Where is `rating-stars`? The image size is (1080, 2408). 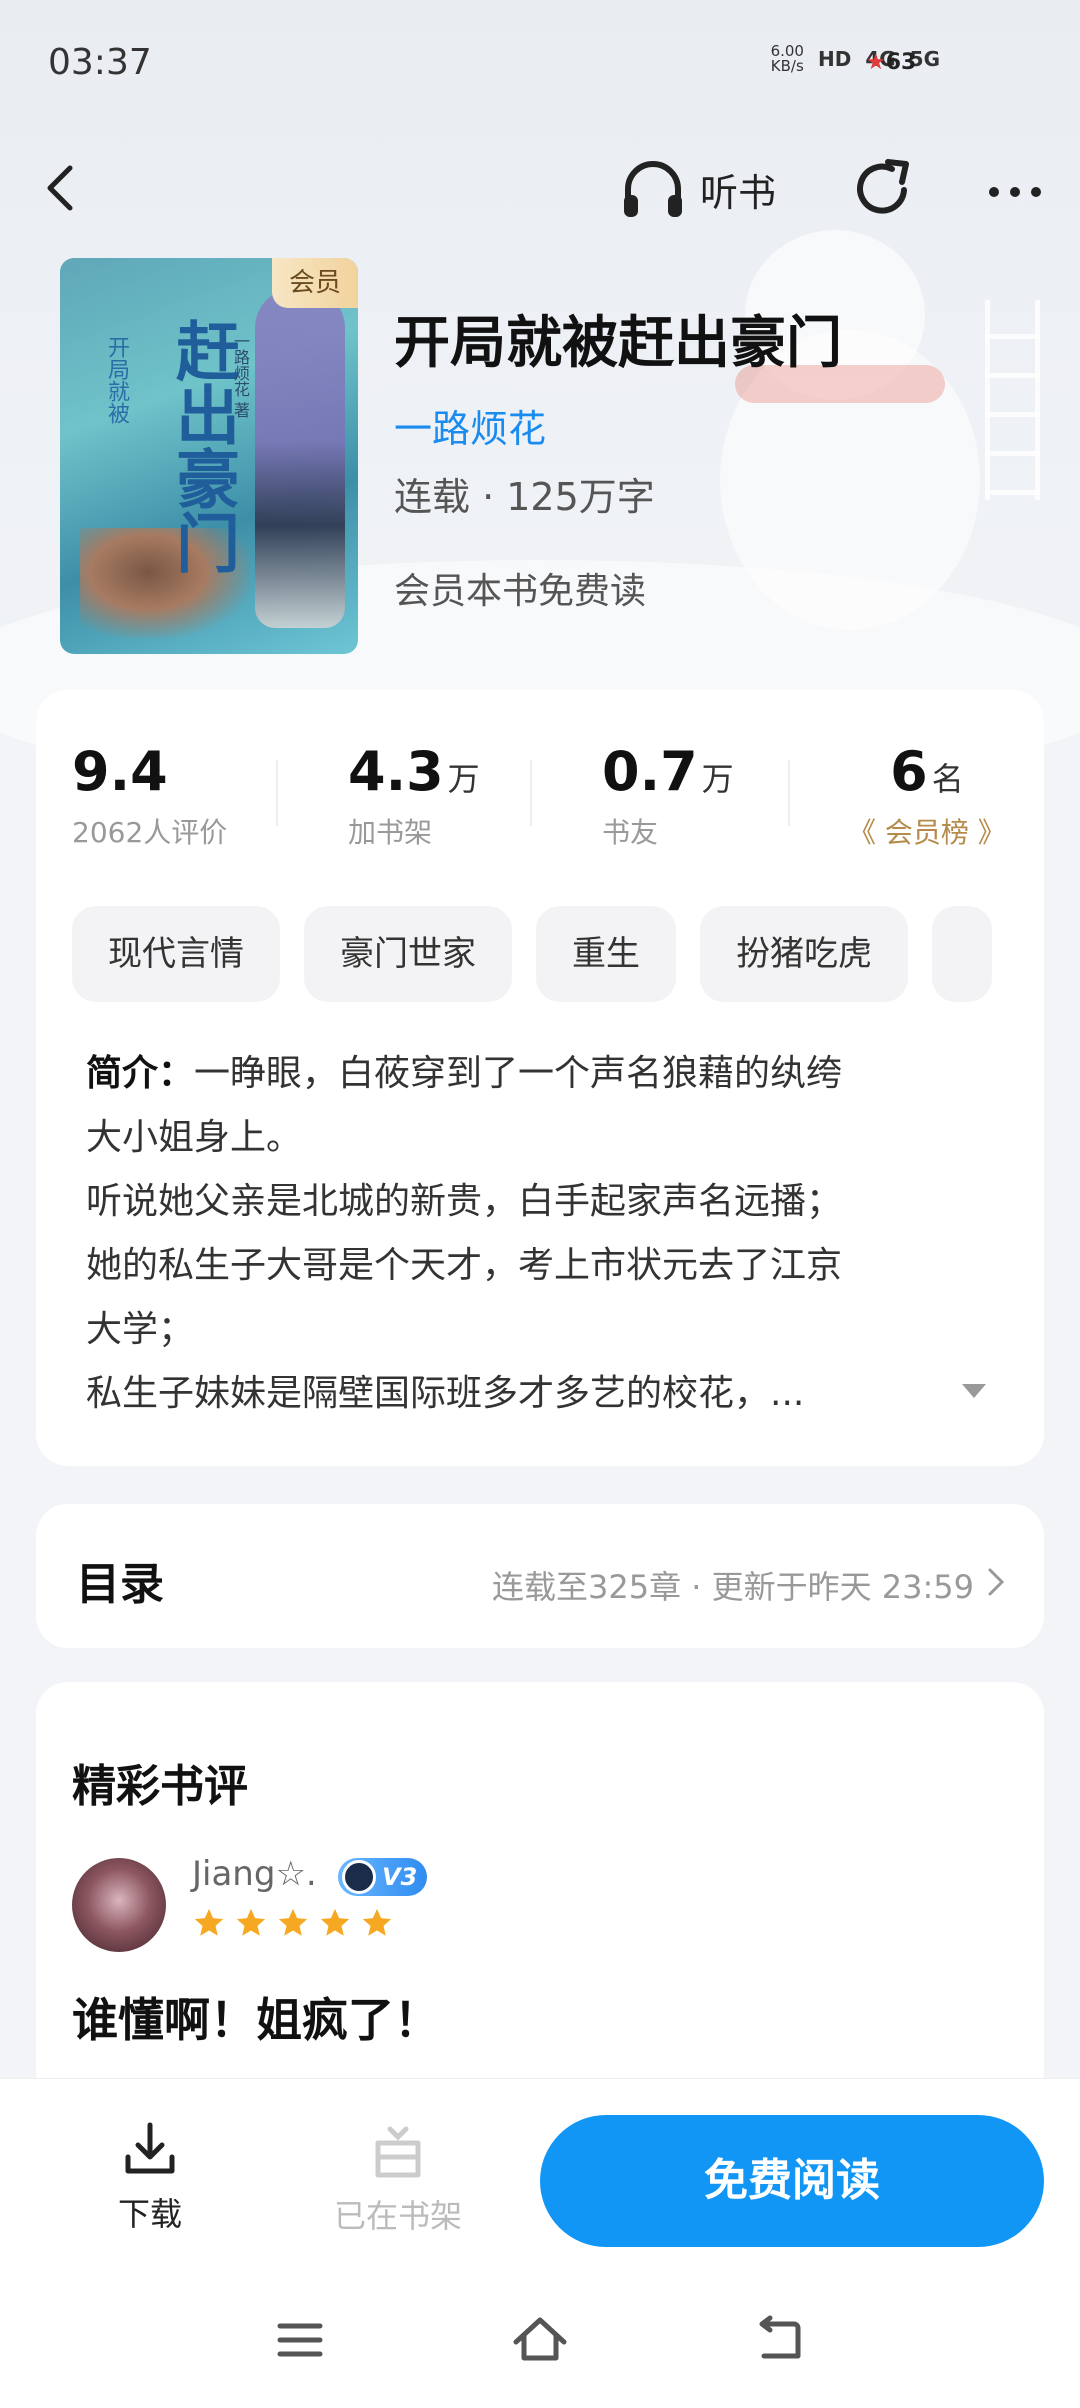 rating-stars is located at coordinates (293, 1923).